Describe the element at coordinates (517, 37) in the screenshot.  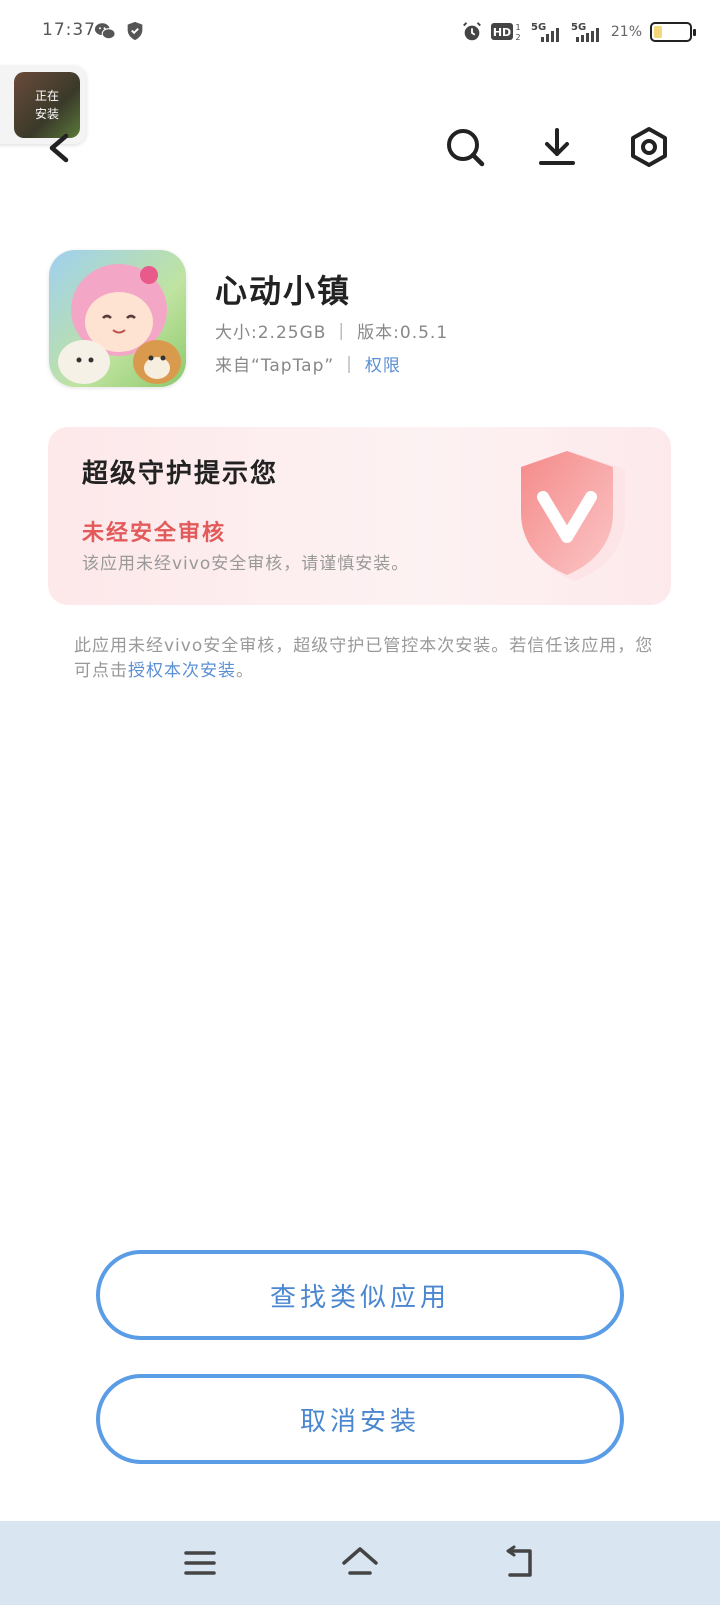
I see `svg-text: 2` at that location.